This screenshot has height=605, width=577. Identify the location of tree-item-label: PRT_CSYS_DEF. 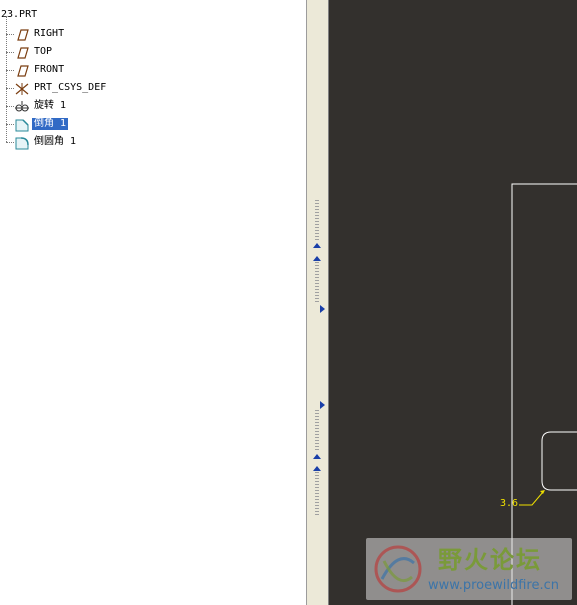
(70, 87).